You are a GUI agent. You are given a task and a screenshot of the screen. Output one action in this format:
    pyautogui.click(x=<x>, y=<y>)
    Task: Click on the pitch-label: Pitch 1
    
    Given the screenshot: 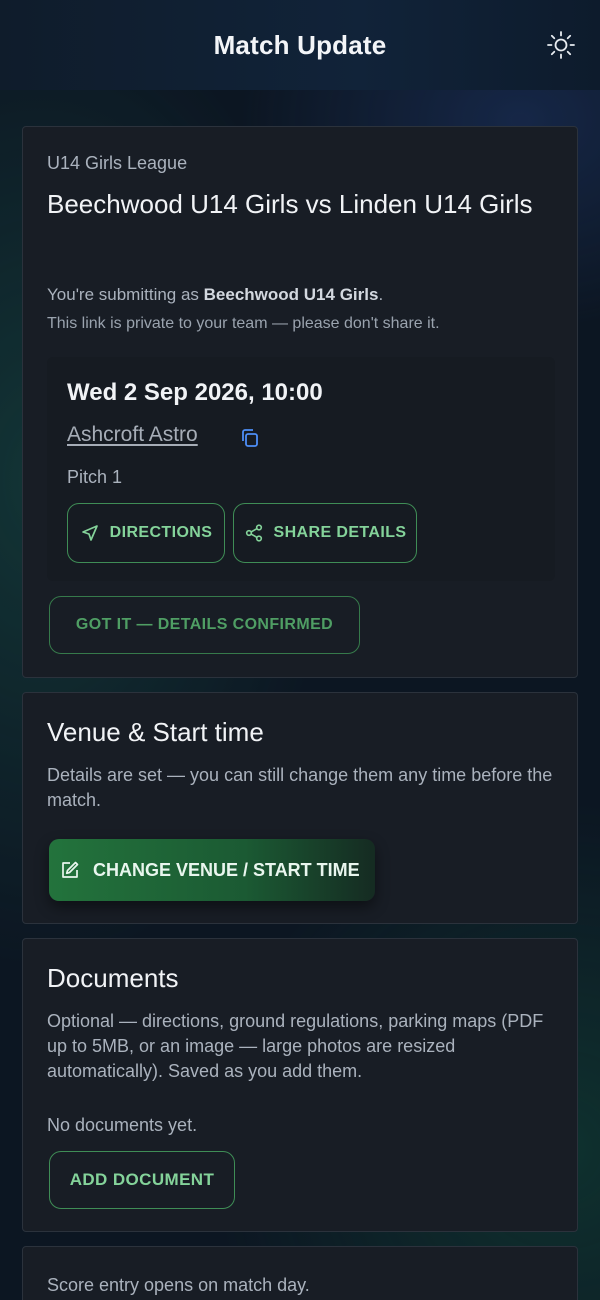 What is the action you would take?
    pyautogui.click(x=95, y=477)
    